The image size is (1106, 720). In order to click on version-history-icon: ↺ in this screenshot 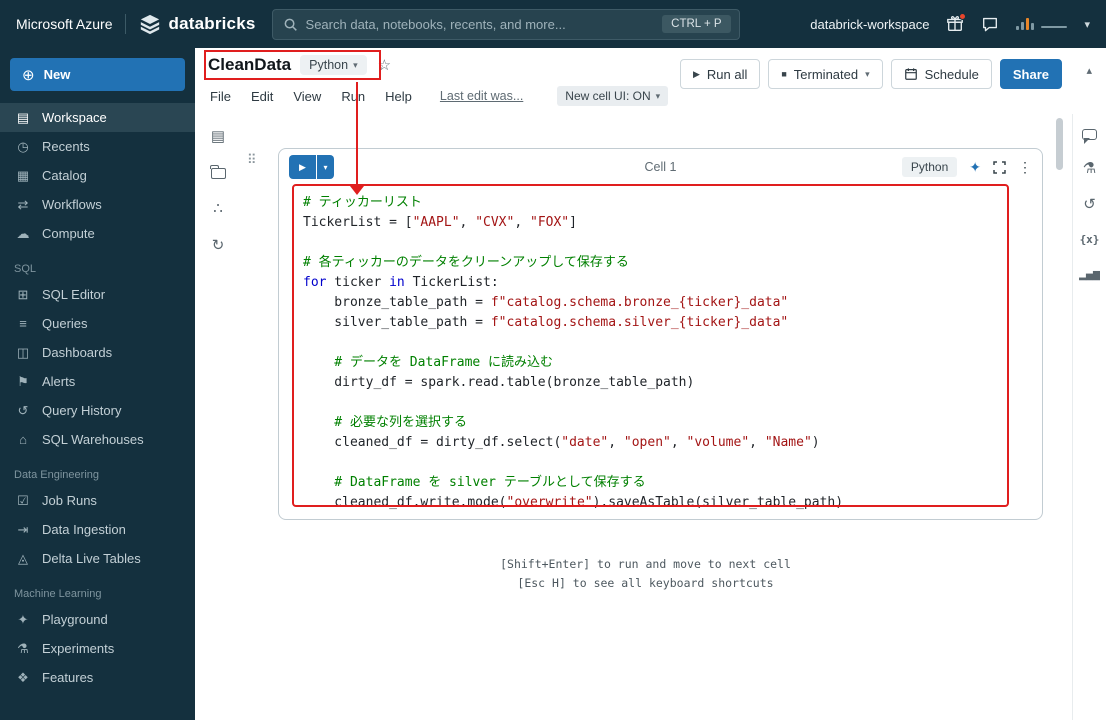, I will do `click(1089, 204)`.